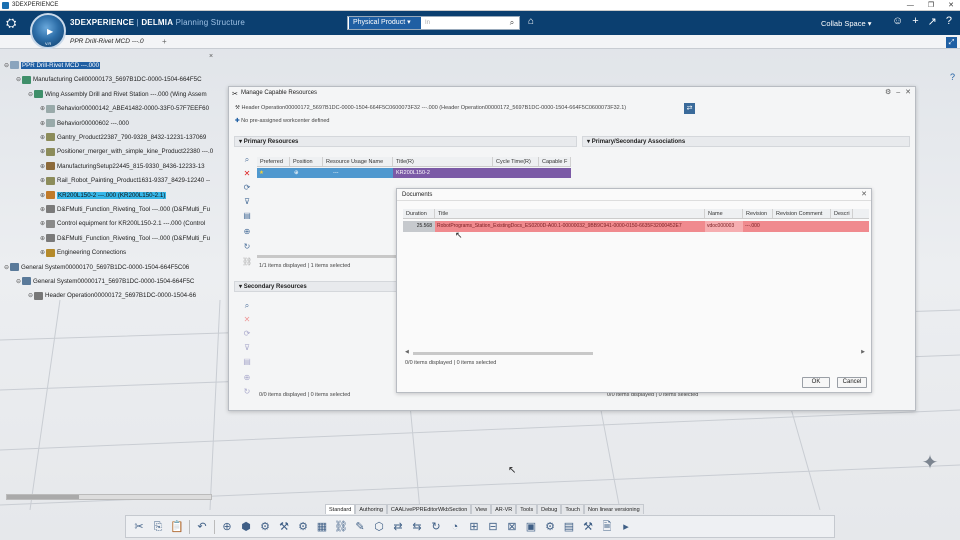 This screenshot has width=960, height=540. Describe the element at coordinates (414, 173) in the screenshot. I see `primary-row: ★ ⊕ --- KR200L150-2` at that location.